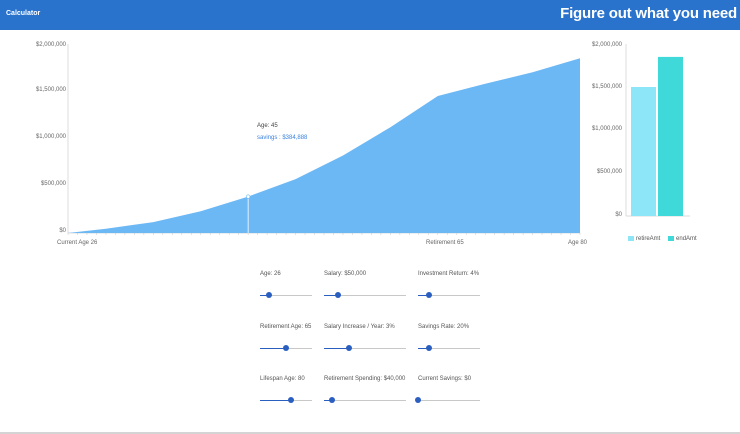  I want to click on legend-item-retireAmt: retireAmt, so click(644, 239).